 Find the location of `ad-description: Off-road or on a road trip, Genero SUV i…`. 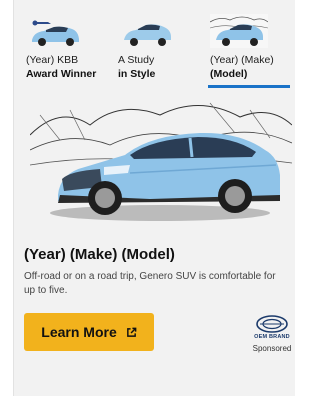

ad-description: Off-road or on a road trip, Genero SUV i… is located at coordinates (150, 283).